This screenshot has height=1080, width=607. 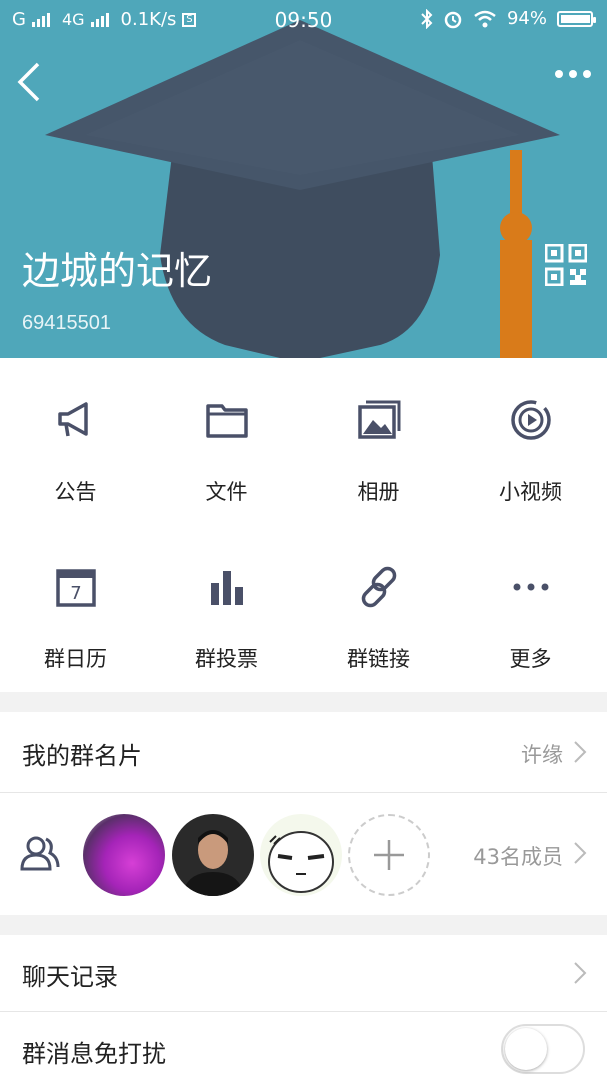 I want to click on group-id: 69415501, so click(x=66, y=323).